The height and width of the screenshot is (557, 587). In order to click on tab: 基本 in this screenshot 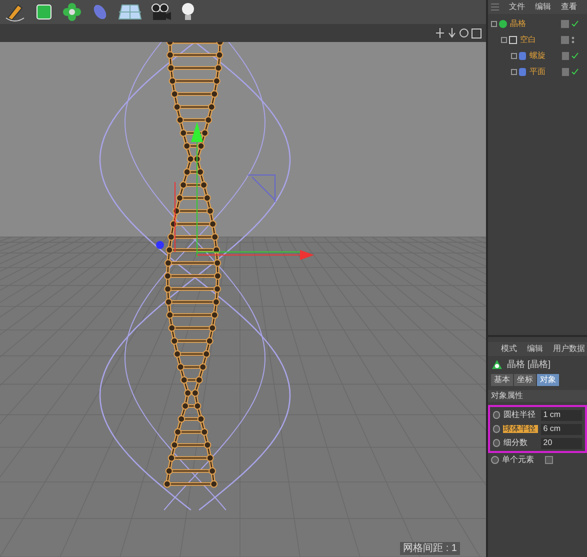, I will do `click(502, 380)`.